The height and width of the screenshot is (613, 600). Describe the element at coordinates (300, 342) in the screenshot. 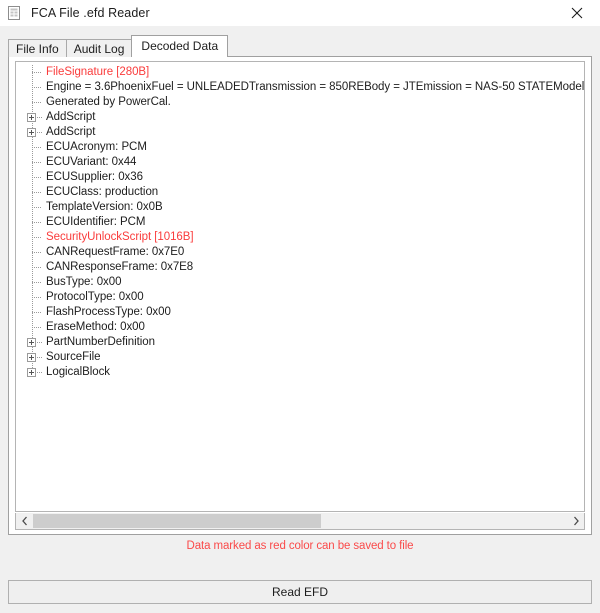

I see `tree-row: PartNumberDefinition` at that location.